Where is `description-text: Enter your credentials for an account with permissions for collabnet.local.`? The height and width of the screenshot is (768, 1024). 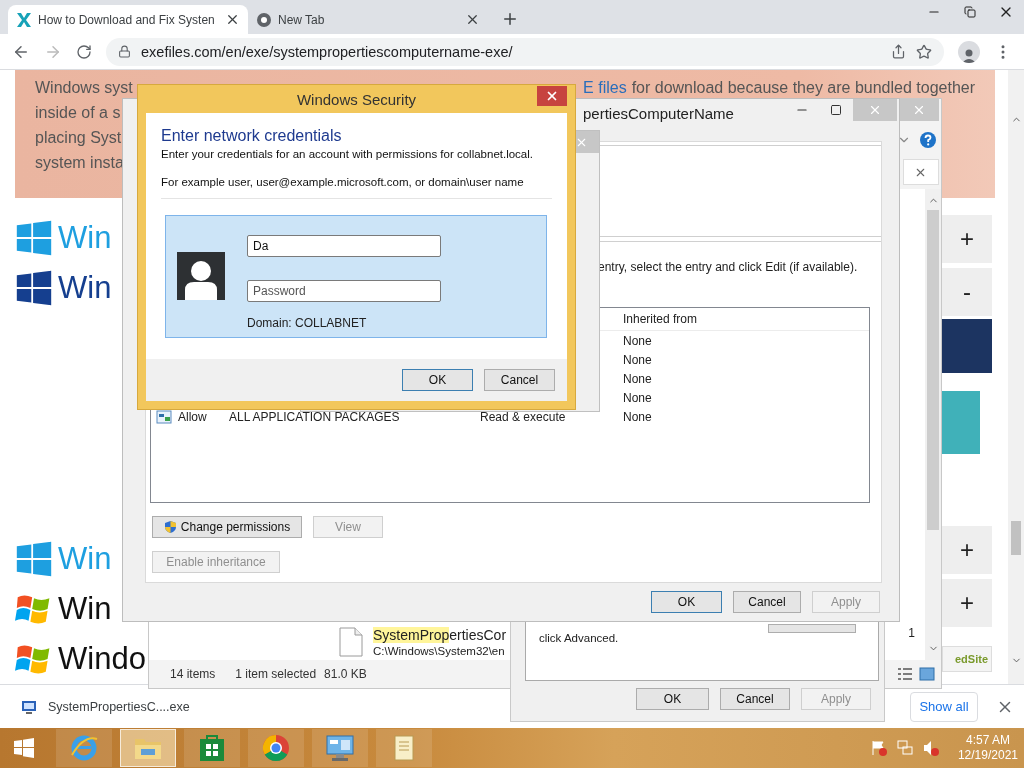
description-text: Enter your credentials for an account with permissions for collabnet.local. is located at coordinates (347, 154).